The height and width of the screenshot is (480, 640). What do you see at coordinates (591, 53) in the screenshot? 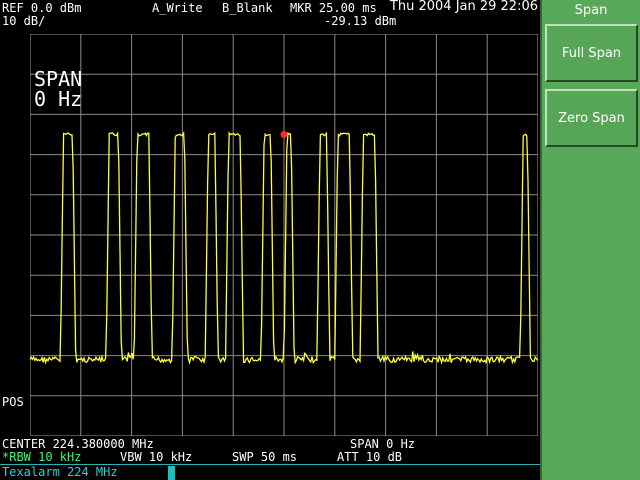
I see `full-span-button: Full Span` at bounding box center [591, 53].